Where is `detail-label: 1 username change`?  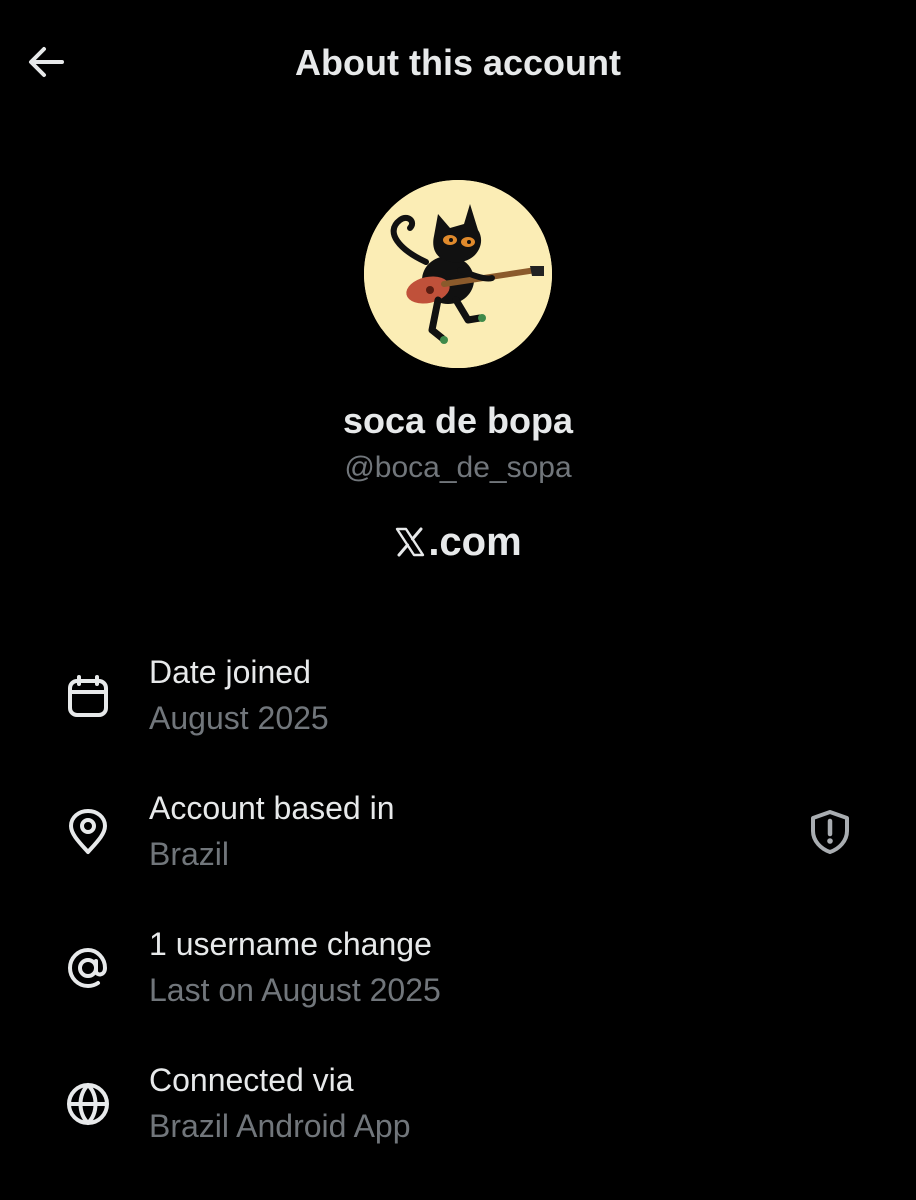
detail-label: 1 username change is located at coordinates (290, 944).